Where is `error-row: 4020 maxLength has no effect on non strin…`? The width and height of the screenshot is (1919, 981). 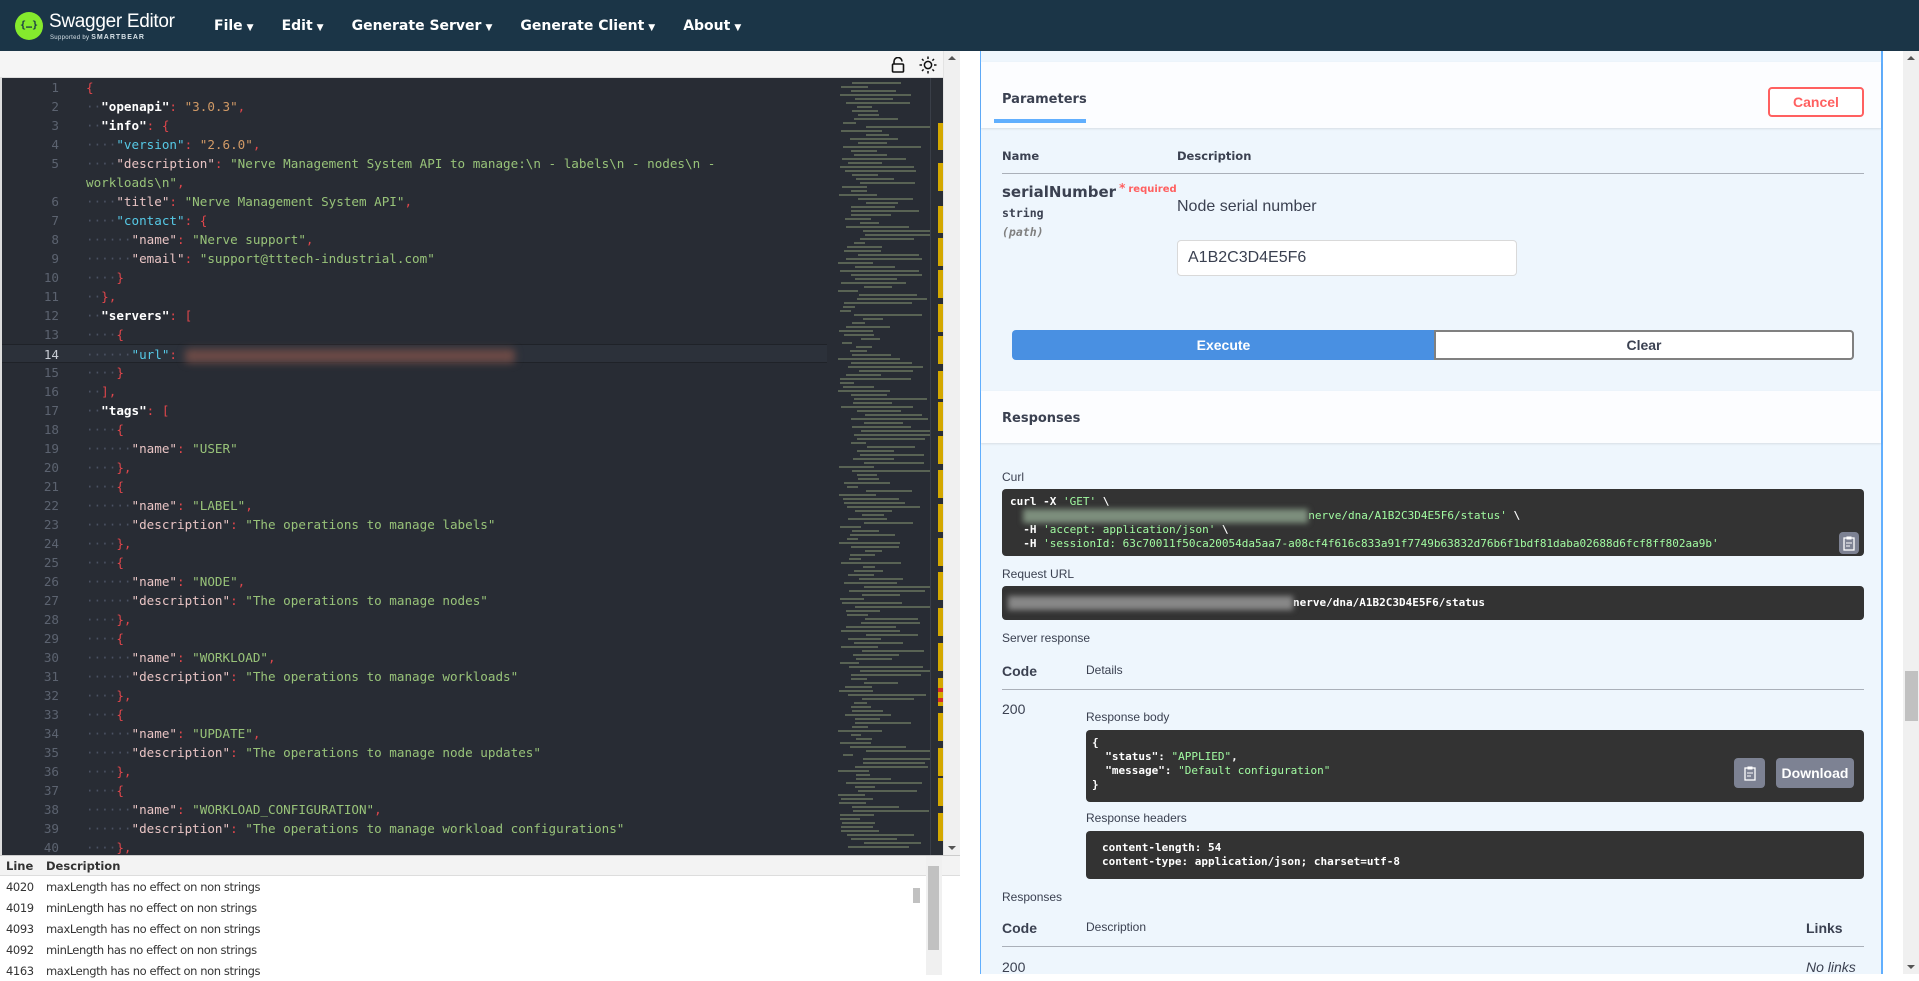
error-row: 4020 maxLength has no effect on non strin… is located at coordinates (480, 886).